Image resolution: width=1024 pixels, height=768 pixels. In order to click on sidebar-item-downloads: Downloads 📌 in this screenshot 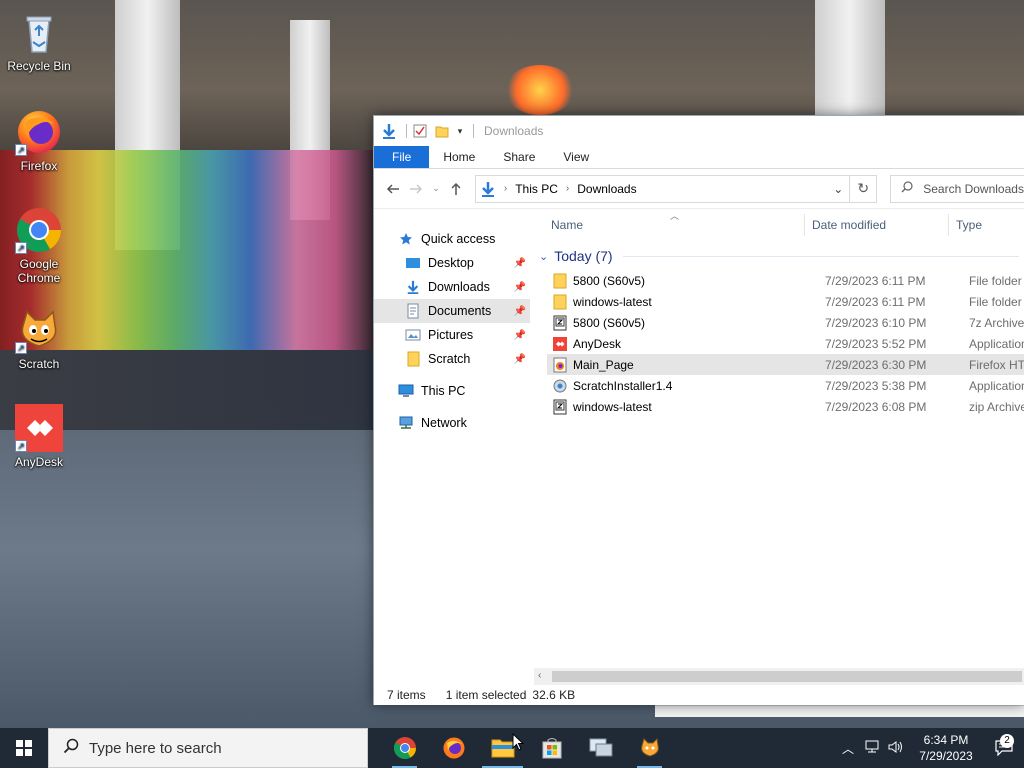, I will do `click(452, 287)`.